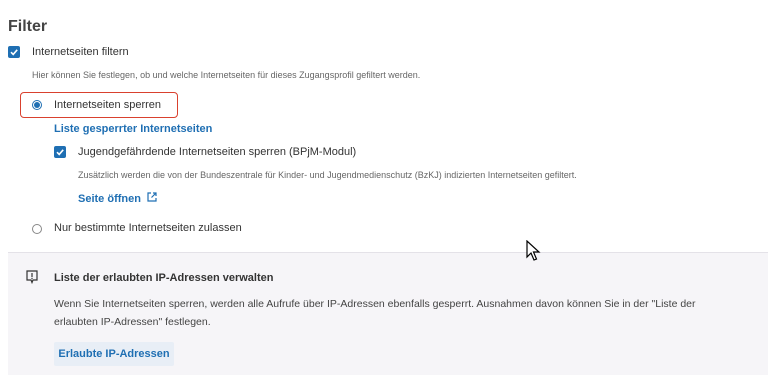 The height and width of the screenshot is (375, 768). Describe the element at coordinates (80, 52) in the screenshot. I see `filter-websites-label: Internetseiten filtern` at that location.